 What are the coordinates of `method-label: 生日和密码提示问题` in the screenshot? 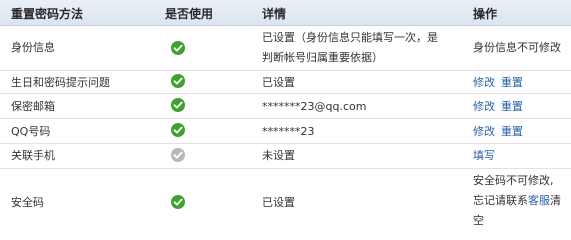 It's located at (60, 82).